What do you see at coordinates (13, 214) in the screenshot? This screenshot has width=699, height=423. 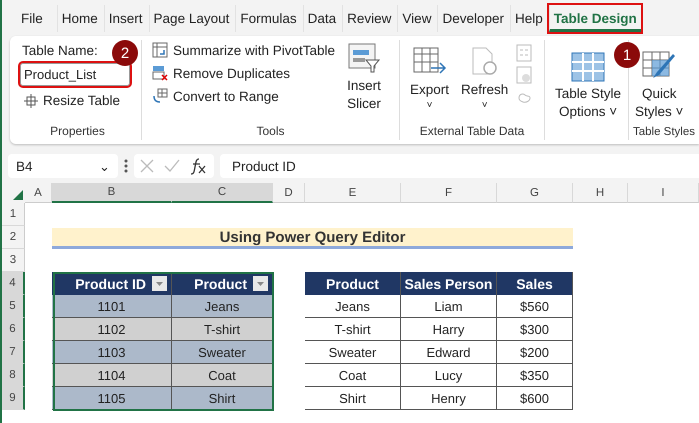 I see `row-header: 1` at bounding box center [13, 214].